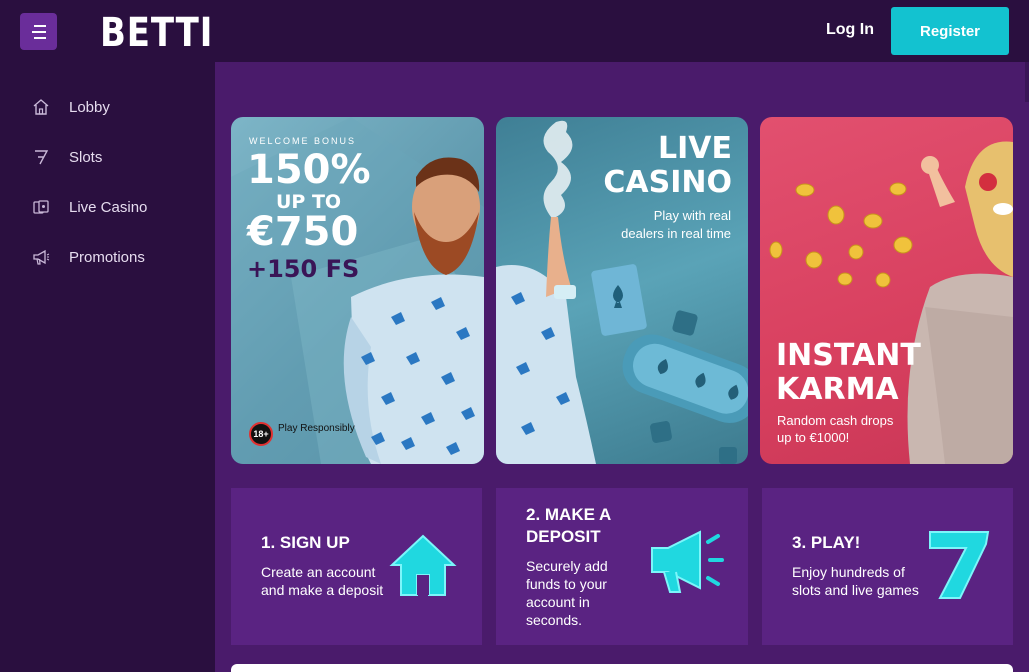 The image size is (1029, 672). Describe the element at coordinates (261, 434) in the screenshot. I see `age-badge: 18+` at that location.